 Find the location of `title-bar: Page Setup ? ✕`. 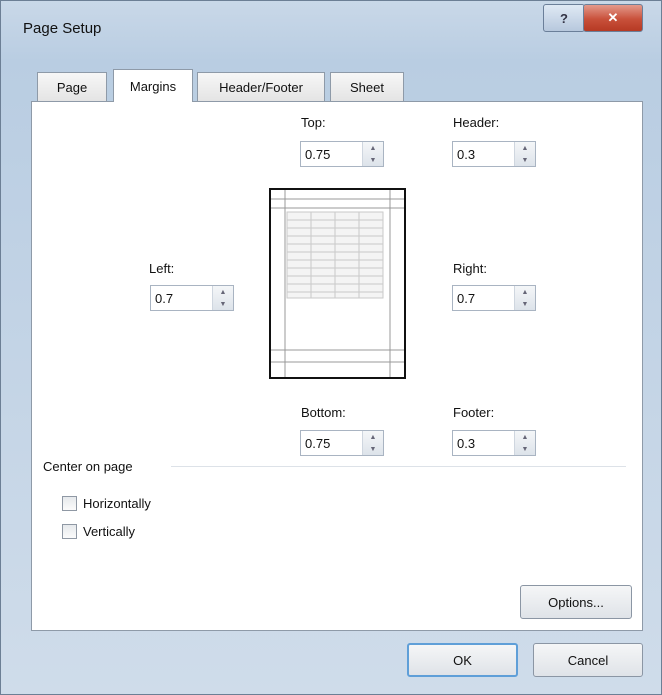

title-bar: Page Setup ? ✕ is located at coordinates (331, 31).